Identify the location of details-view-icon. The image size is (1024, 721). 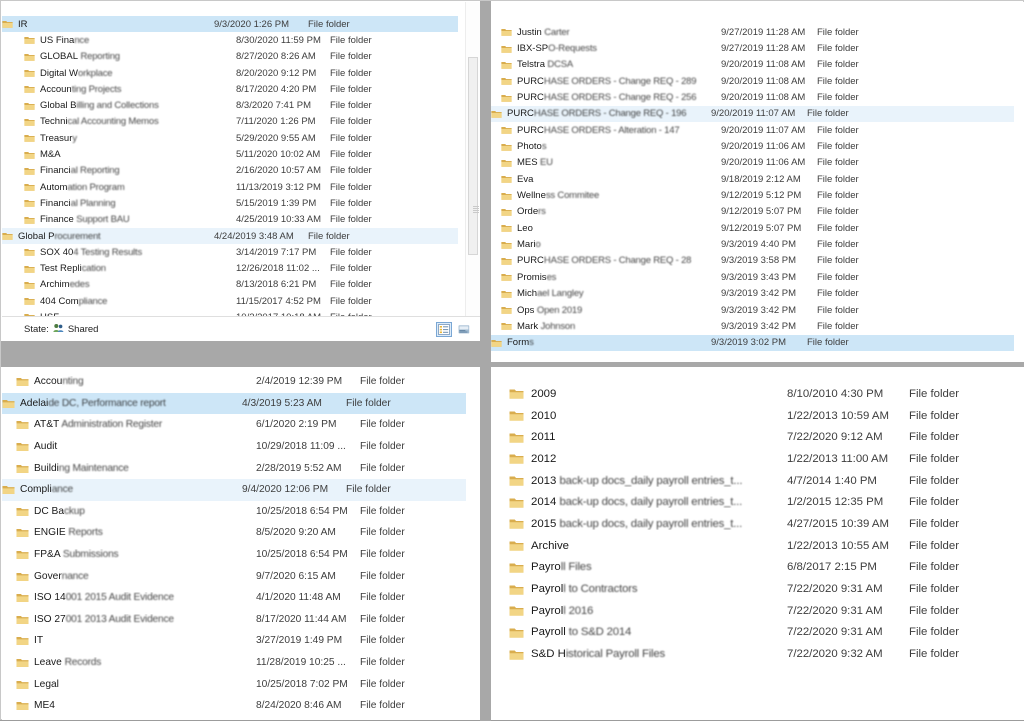
(444, 329).